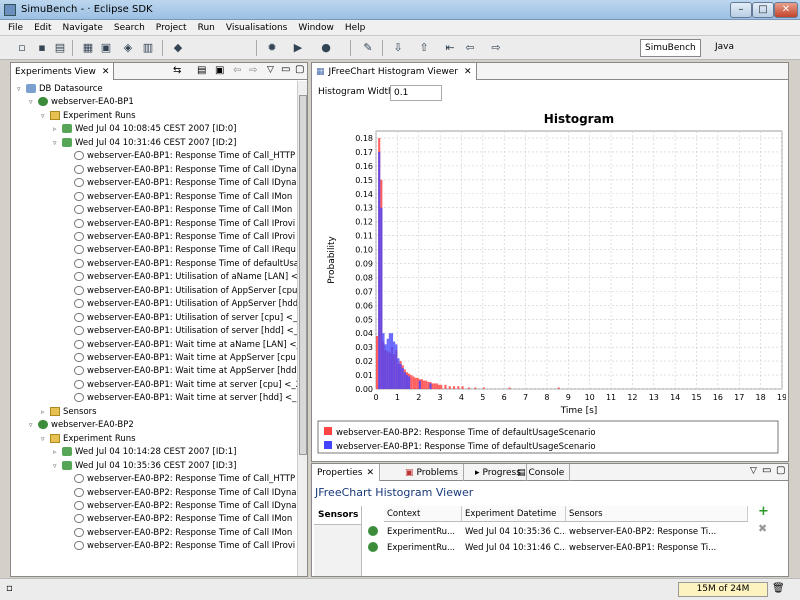 This screenshot has width=800, height=600. Describe the element at coordinates (298, 48) in the screenshot. I see `run-icon: ▶` at that location.